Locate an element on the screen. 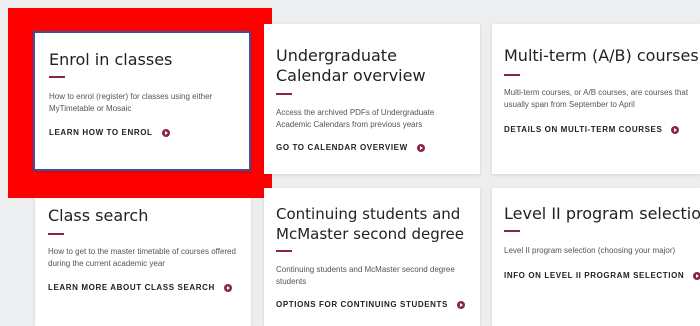 The height and width of the screenshot is (326, 700). card-title: Level II program selection is located at coordinates (602, 213).